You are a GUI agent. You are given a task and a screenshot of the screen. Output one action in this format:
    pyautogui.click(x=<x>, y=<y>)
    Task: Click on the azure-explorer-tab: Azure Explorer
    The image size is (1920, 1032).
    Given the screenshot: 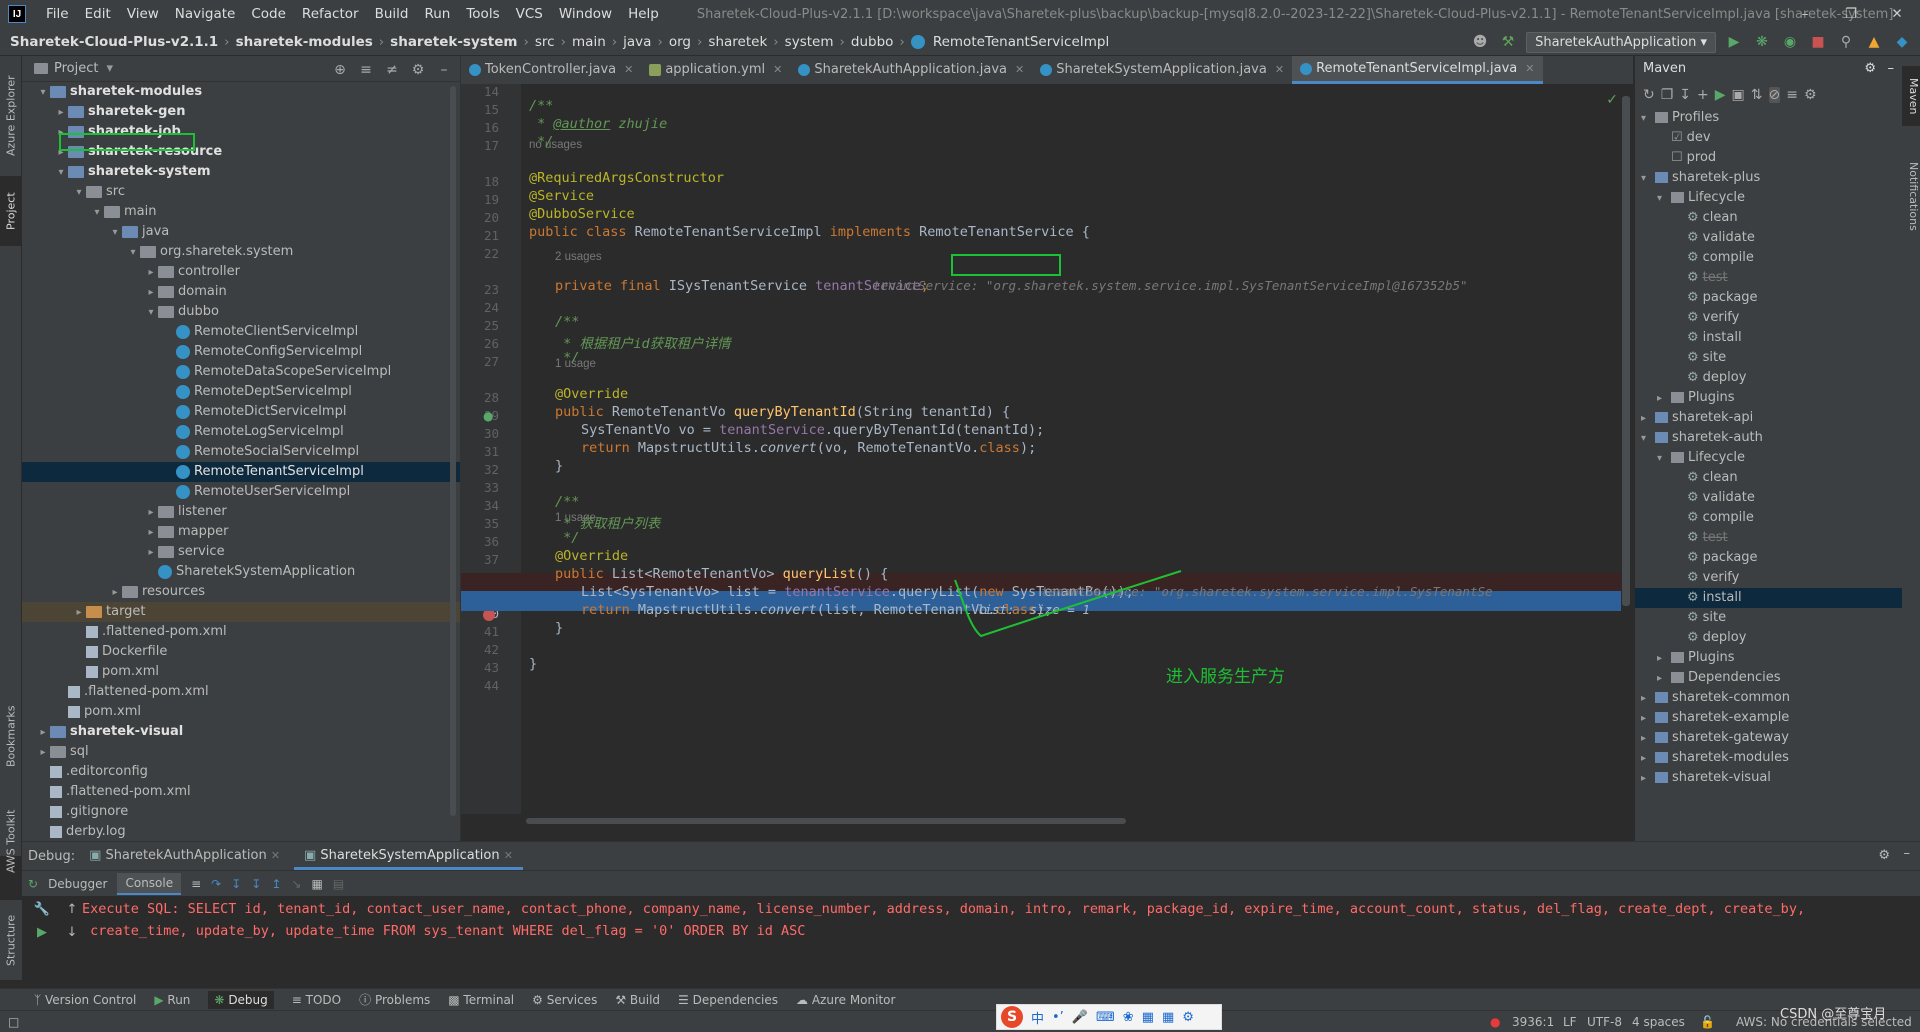 What is the action you would take?
    pyautogui.click(x=11, y=116)
    